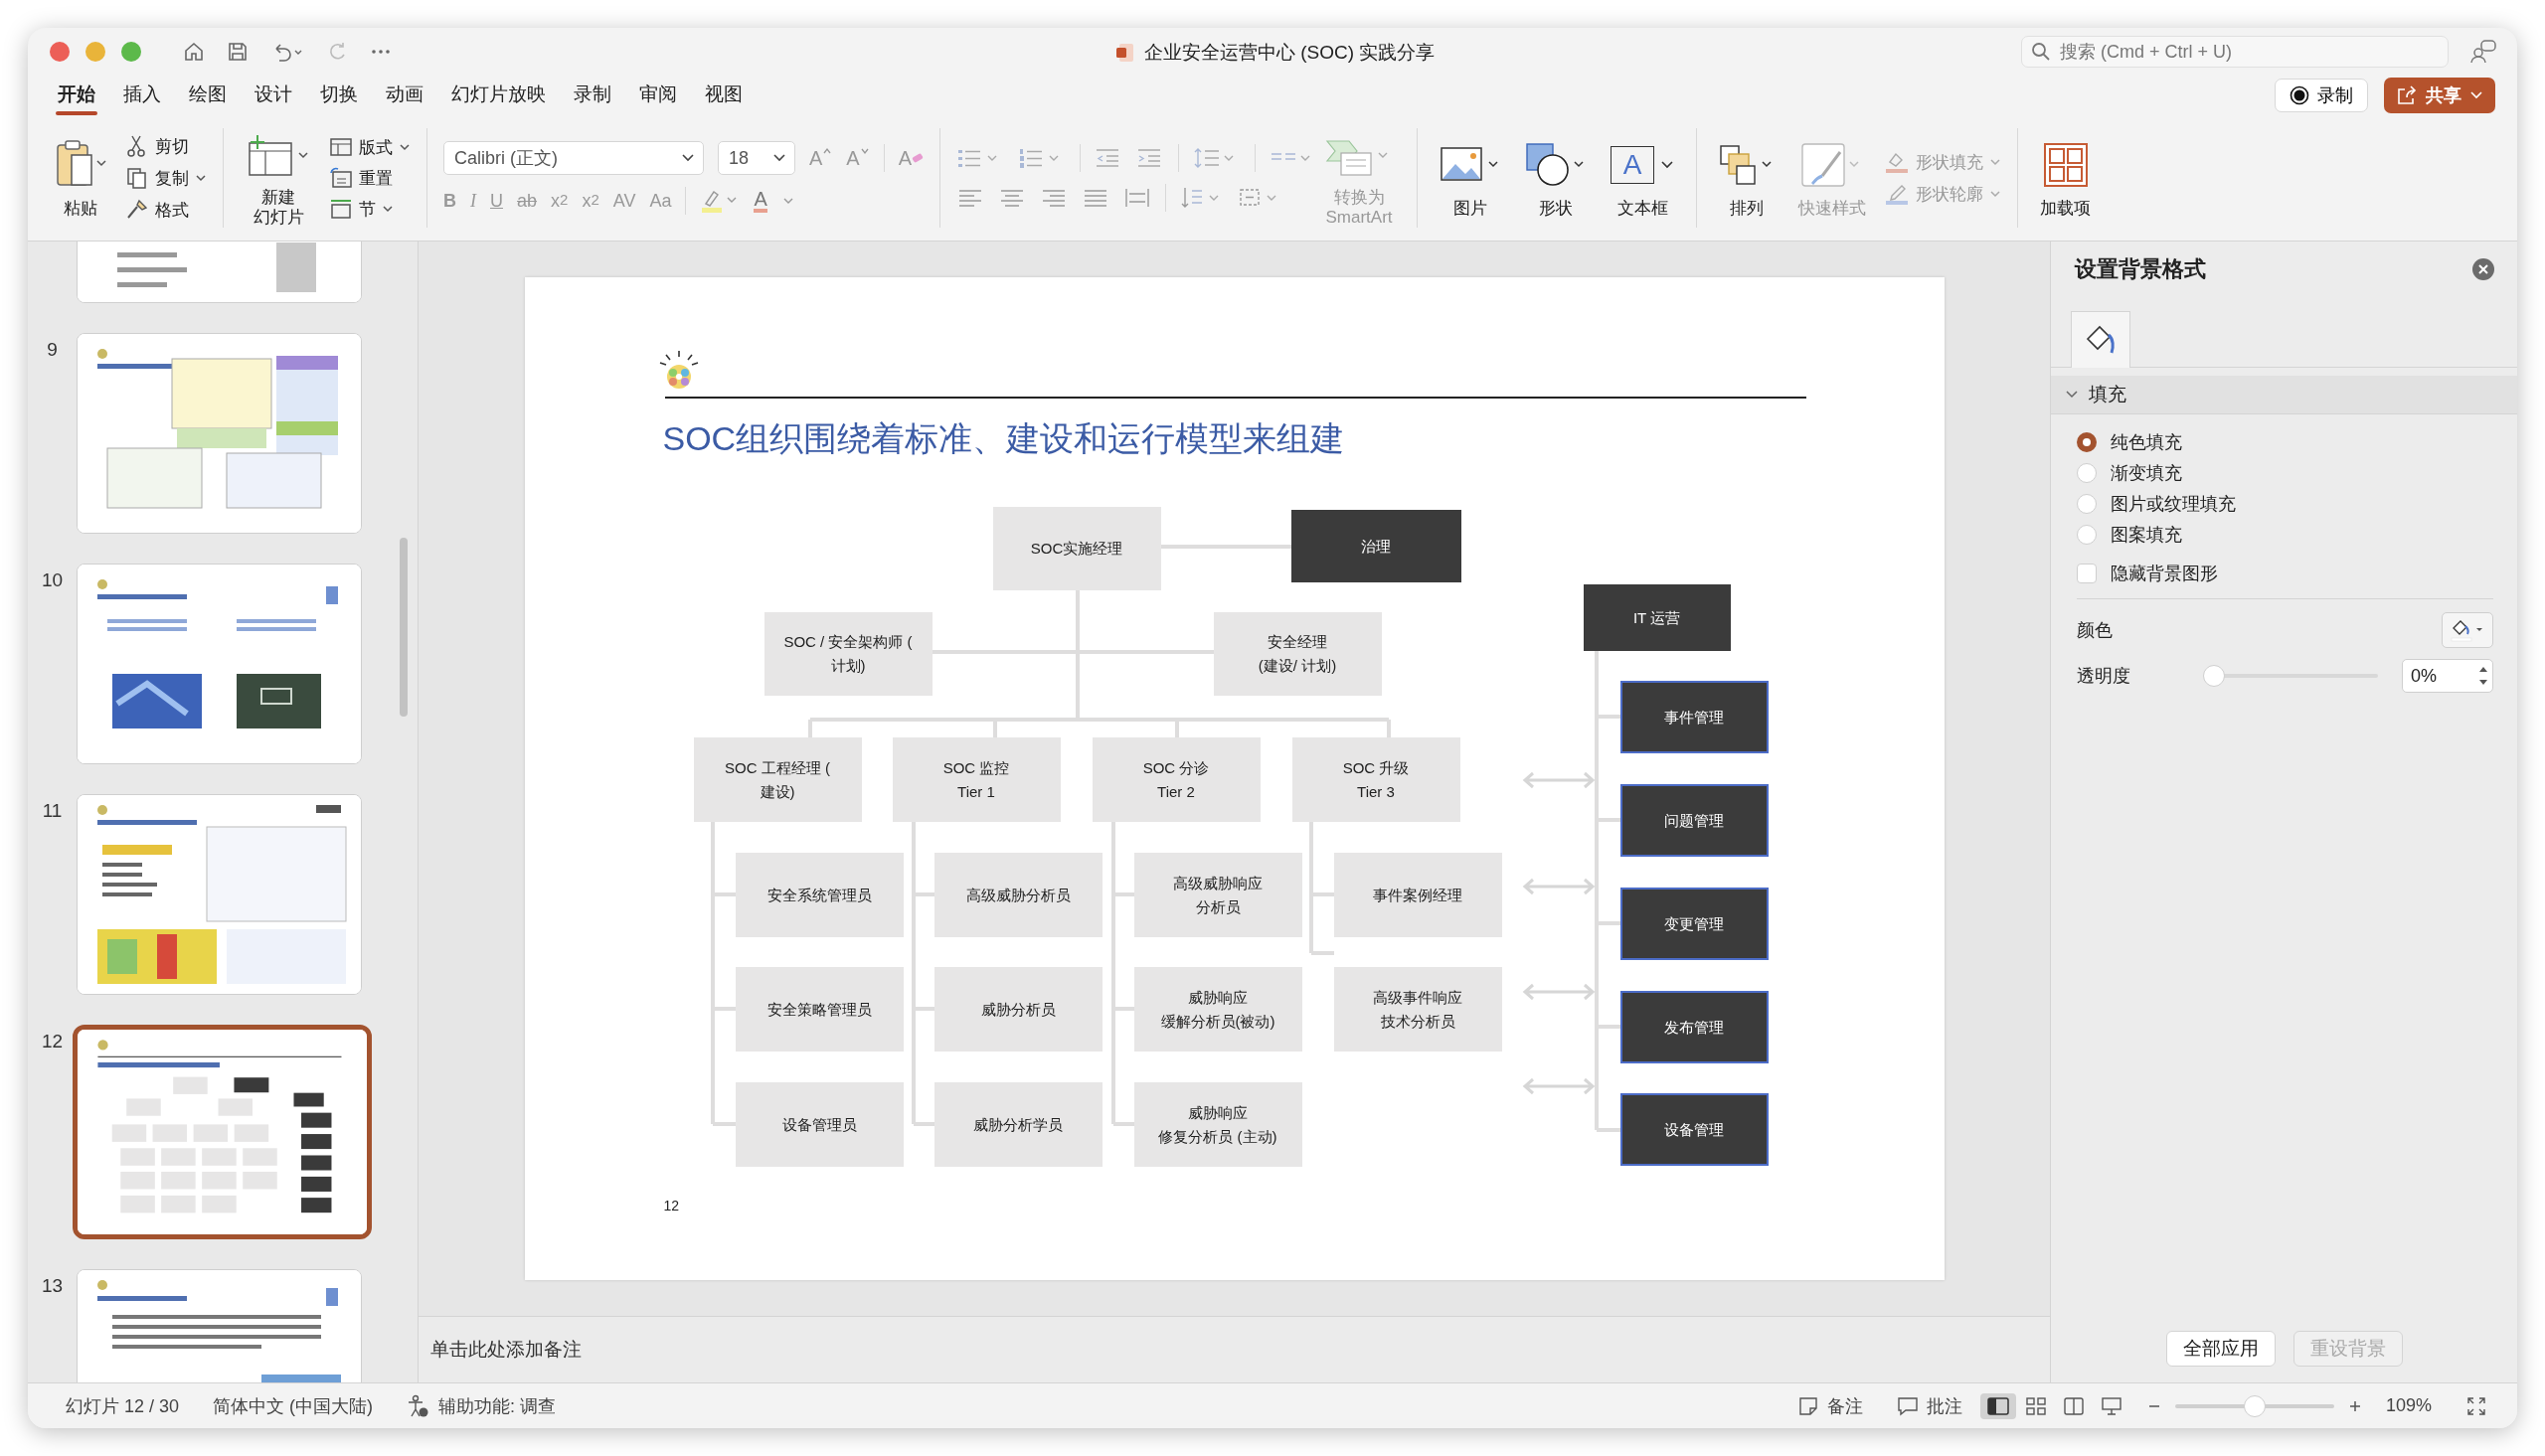  What do you see at coordinates (194, 52) in the screenshot?
I see `home-icon` at bounding box center [194, 52].